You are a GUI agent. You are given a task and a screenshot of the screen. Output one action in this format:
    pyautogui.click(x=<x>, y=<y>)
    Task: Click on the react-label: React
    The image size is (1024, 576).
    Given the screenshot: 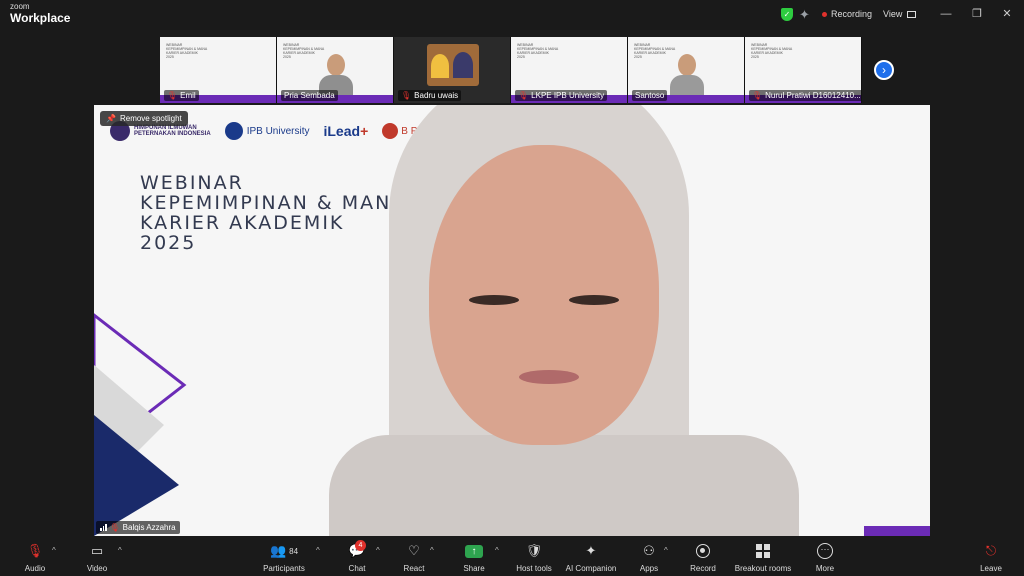 What is the action you would take?
    pyautogui.click(x=414, y=568)
    